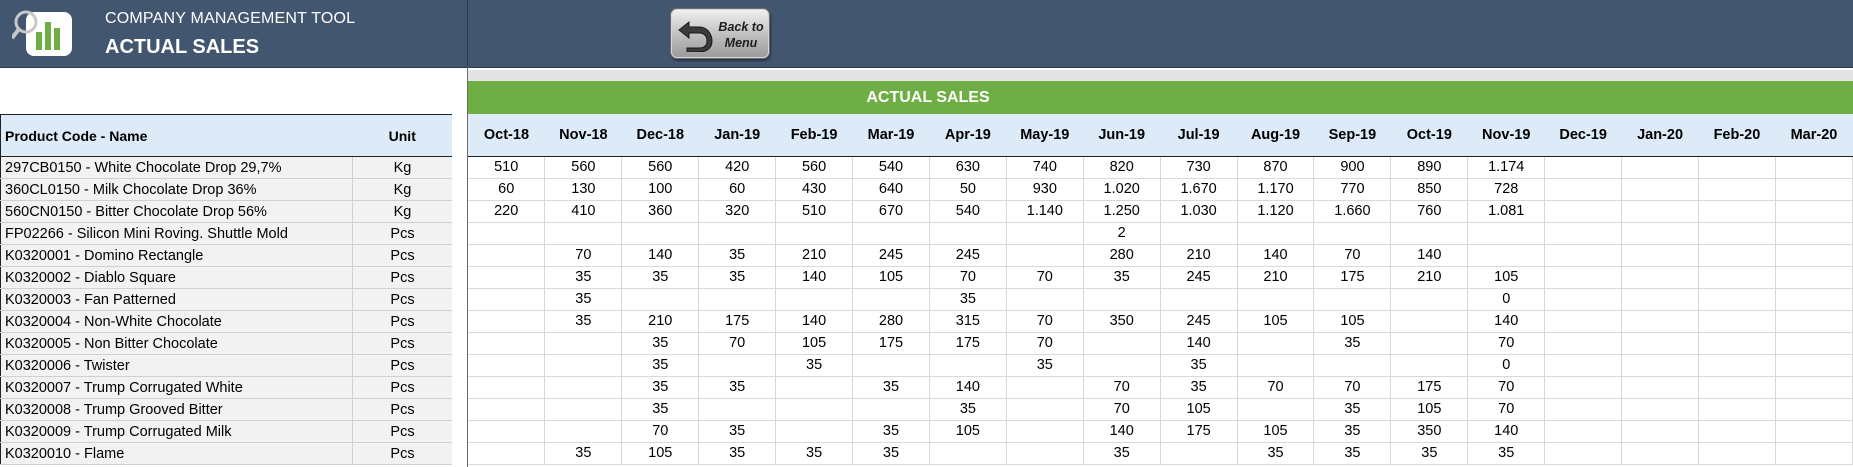  What do you see at coordinates (891, 211) in the screenshot?
I see `sales-value-cell: 670` at bounding box center [891, 211].